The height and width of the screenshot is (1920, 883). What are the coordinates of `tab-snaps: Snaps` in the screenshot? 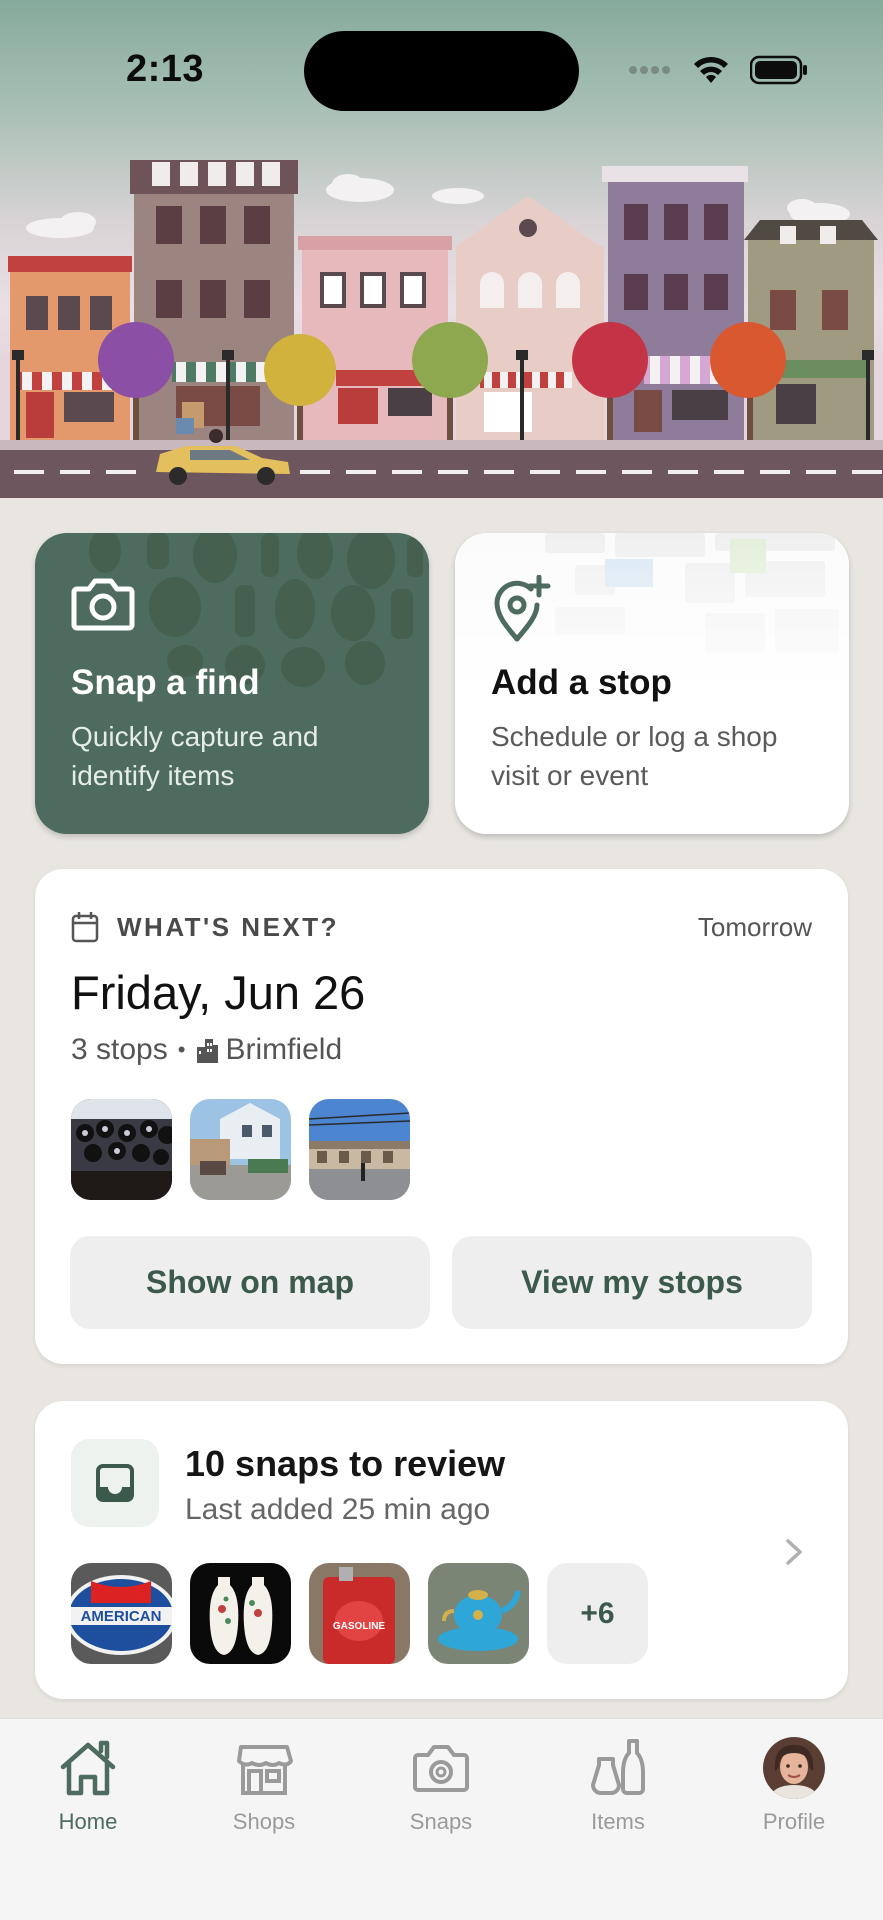 It's located at (441, 1786).